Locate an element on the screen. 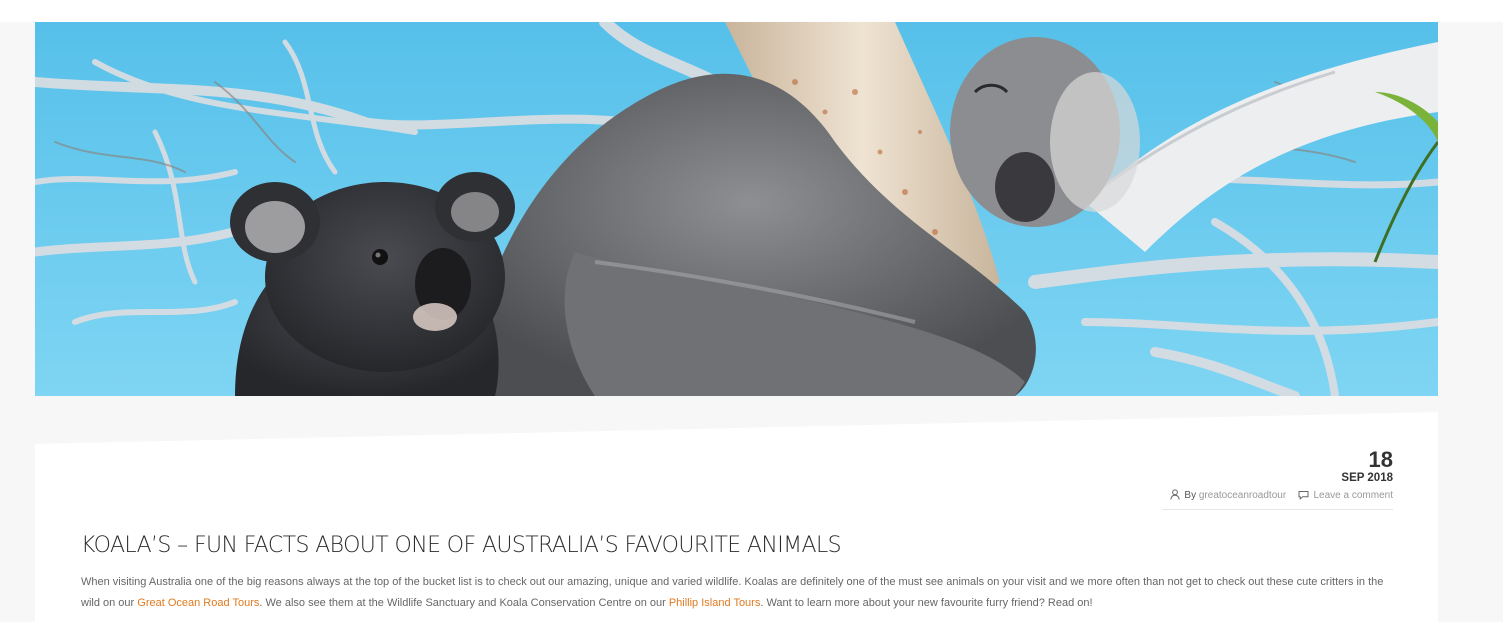 The image size is (1503, 622). post-meta-by-label: By is located at coordinates (1190, 495).